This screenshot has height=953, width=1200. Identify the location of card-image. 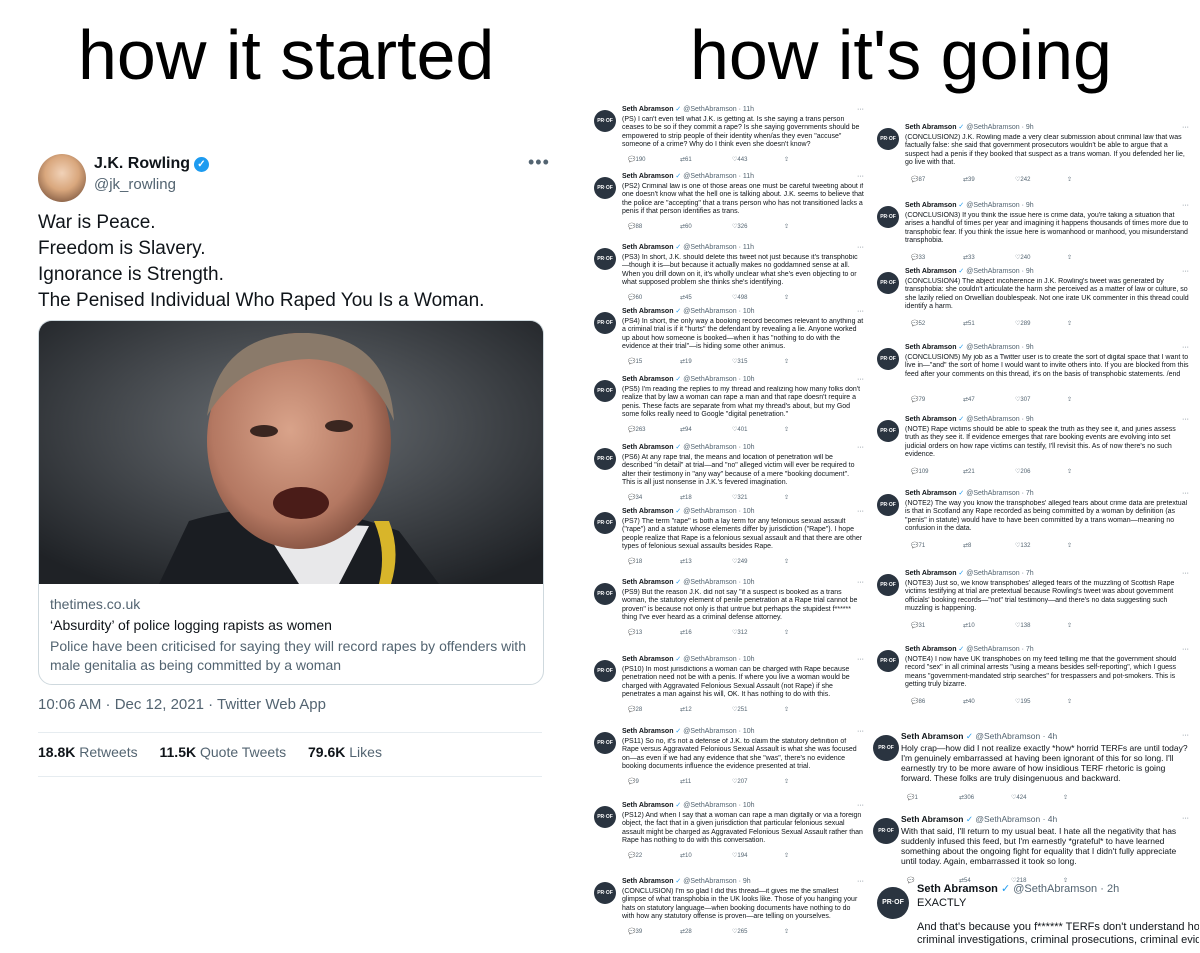
(291, 452).